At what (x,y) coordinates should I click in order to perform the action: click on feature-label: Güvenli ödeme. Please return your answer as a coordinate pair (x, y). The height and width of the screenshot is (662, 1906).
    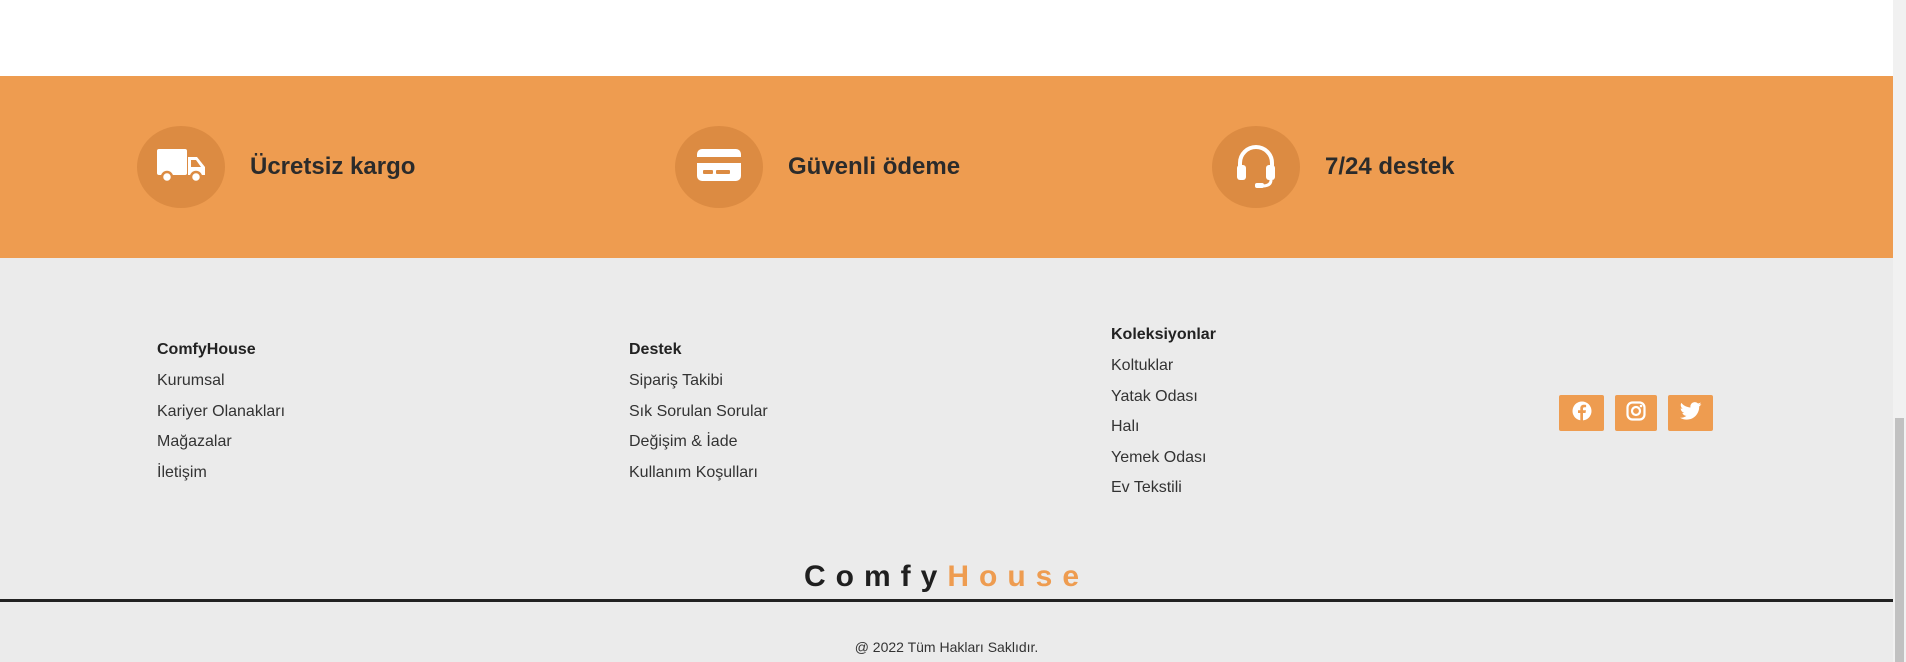
    Looking at the image, I should click on (874, 166).